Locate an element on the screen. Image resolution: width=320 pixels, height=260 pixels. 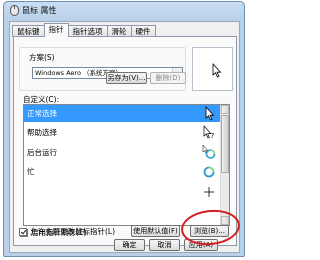
scheme-group: 方案(S) Windows Aero （系统方案） is located at coordinates (102, 69).